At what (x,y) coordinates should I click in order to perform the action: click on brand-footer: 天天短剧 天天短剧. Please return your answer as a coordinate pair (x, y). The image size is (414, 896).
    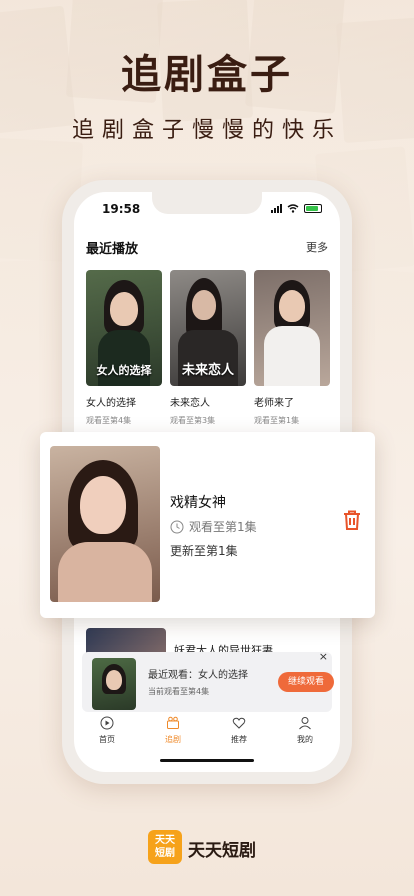
    Looking at the image, I should click on (218, 847).